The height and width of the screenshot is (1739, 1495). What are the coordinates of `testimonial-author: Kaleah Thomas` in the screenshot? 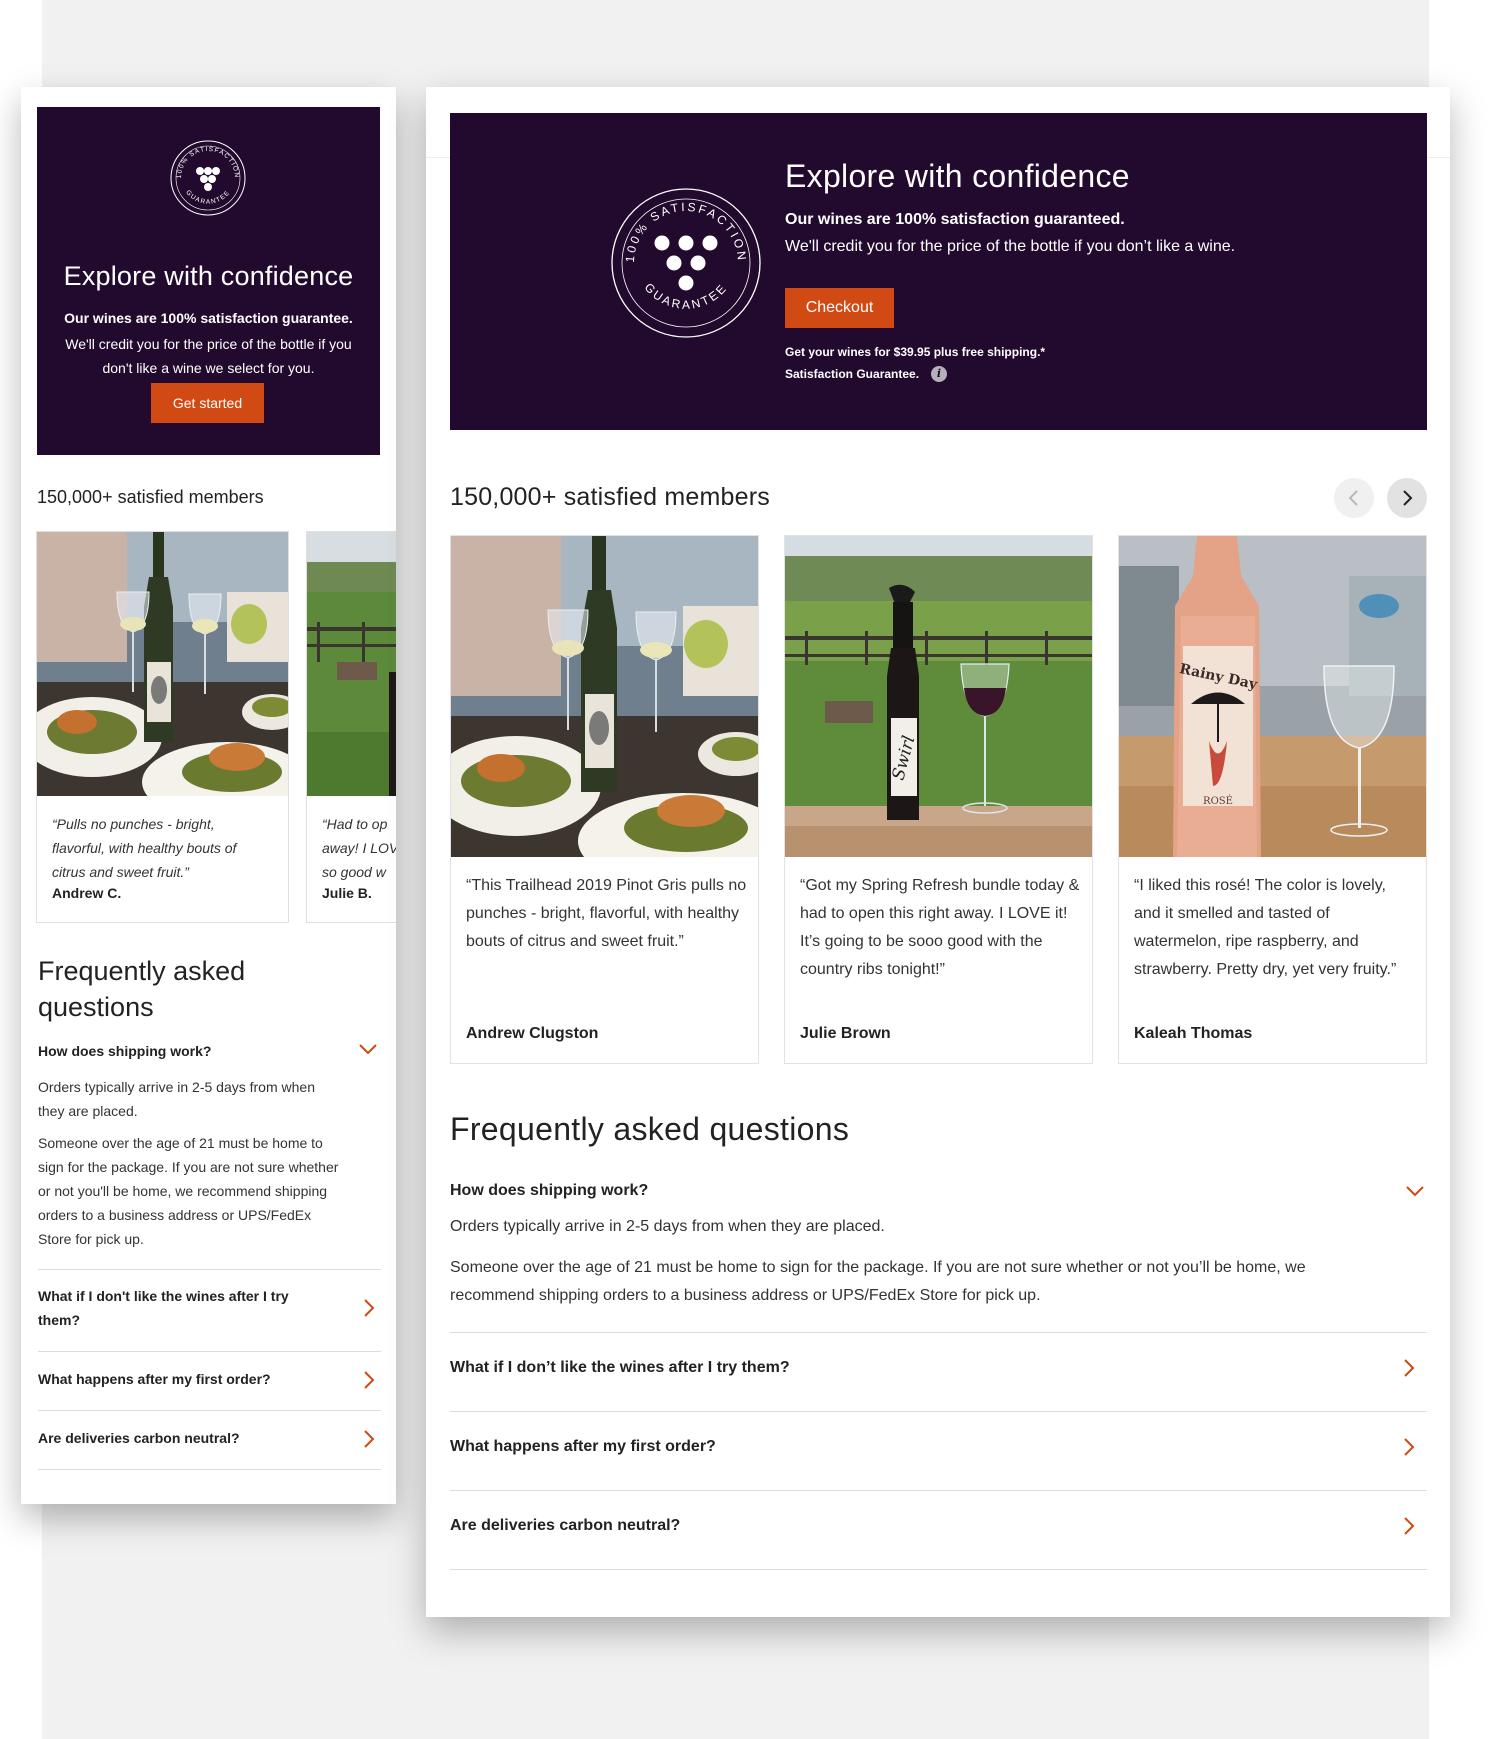 It's located at (1193, 1033).